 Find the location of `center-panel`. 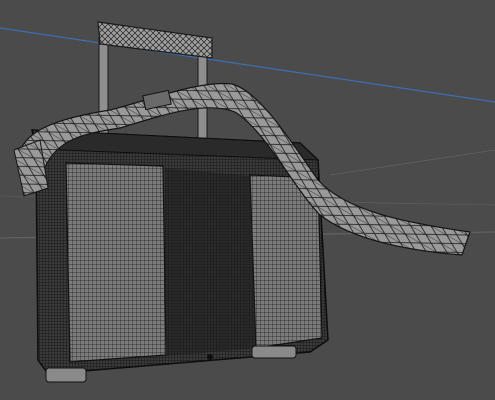

center-panel is located at coordinates (210, 262).